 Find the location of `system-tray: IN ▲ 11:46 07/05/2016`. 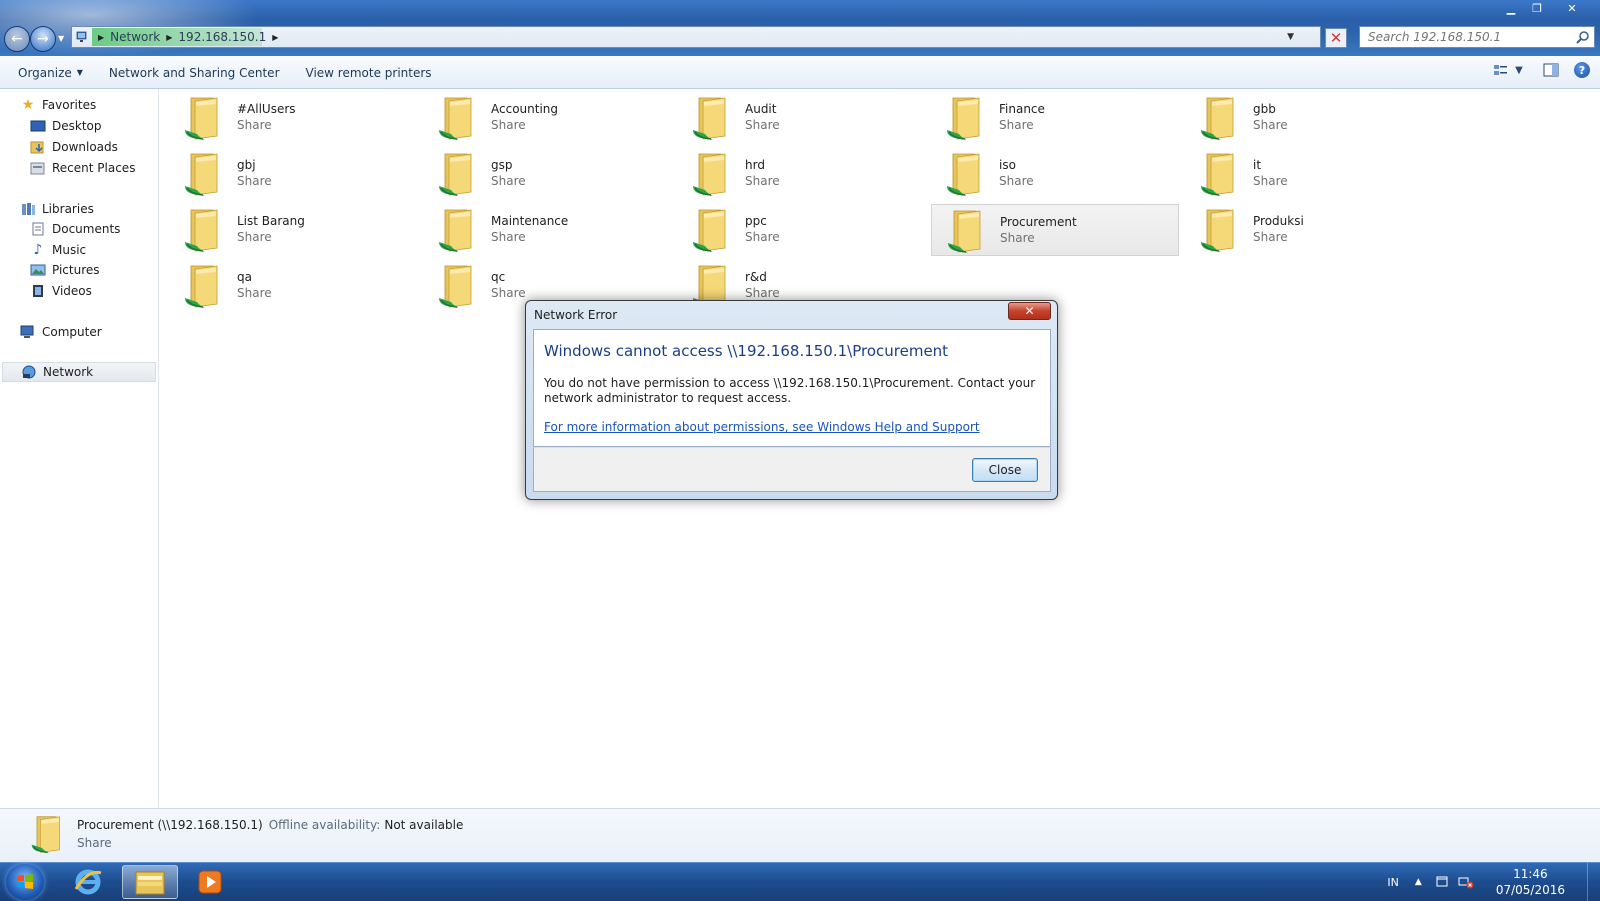

system-tray: IN ▲ 11:46 07/05/2016 is located at coordinates (1493, 882).